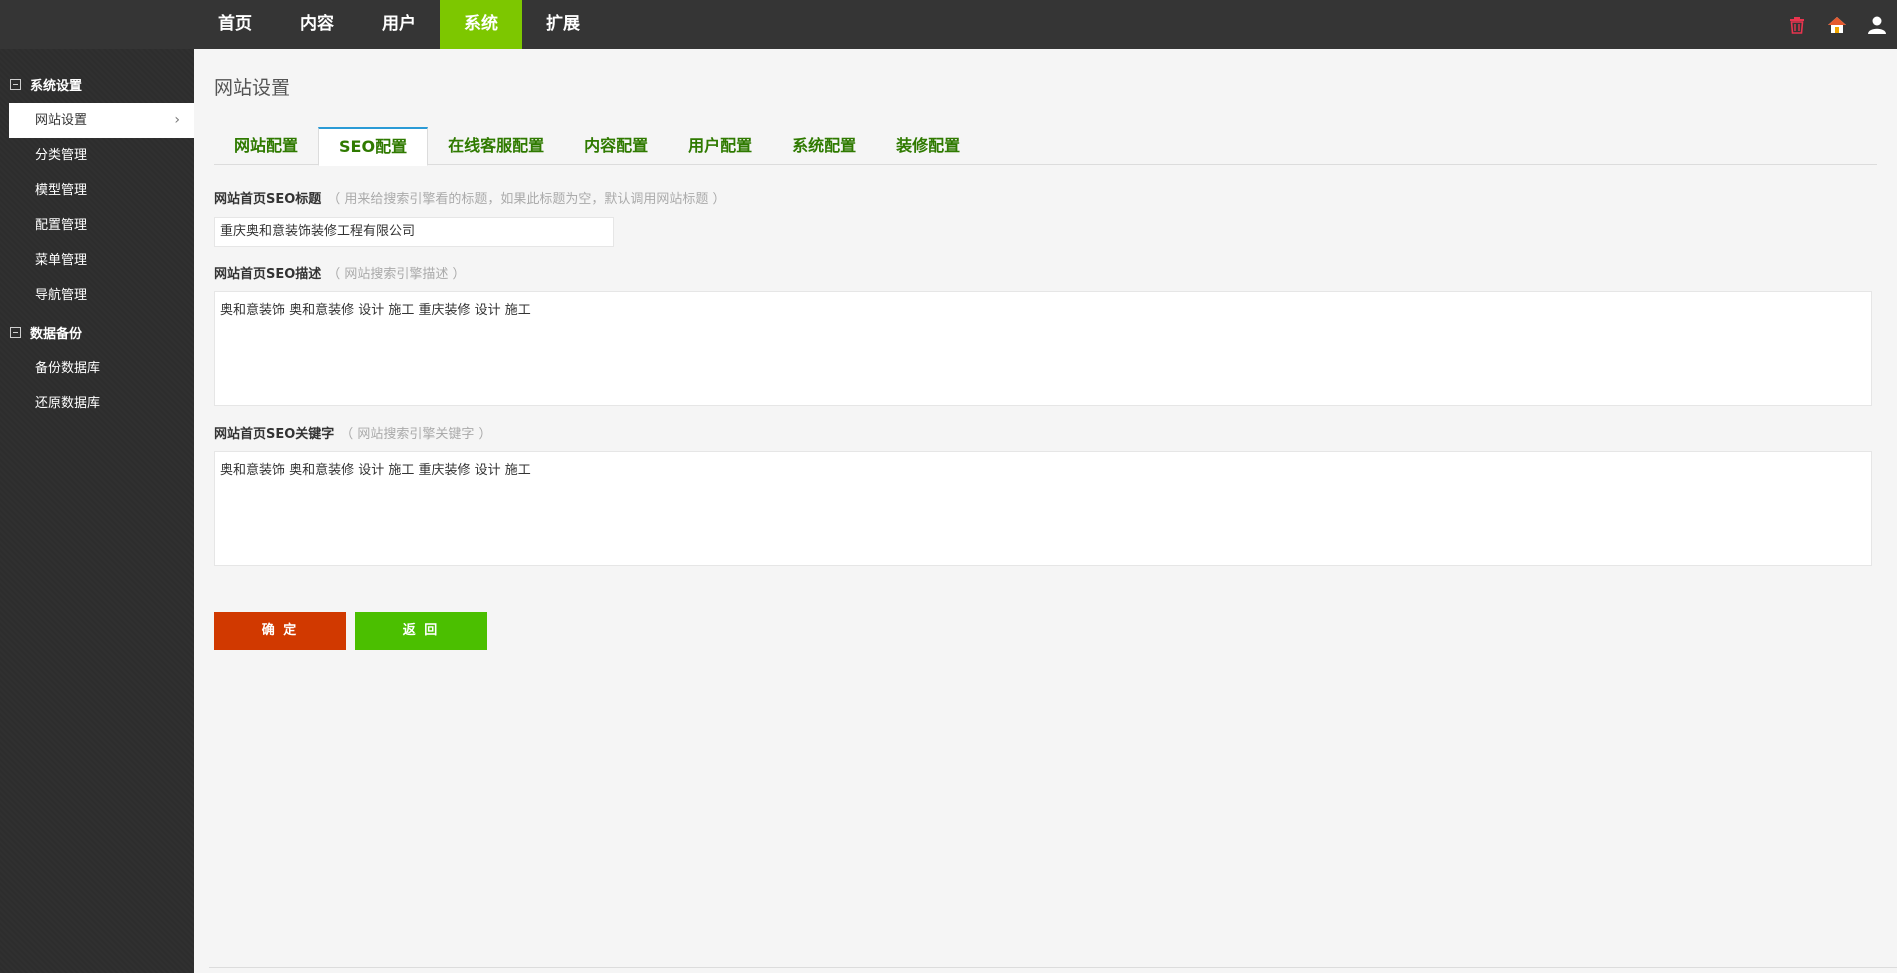 This screenshot has width=1897, height=973. I want to click on trash-icon, so click(1797, 24).